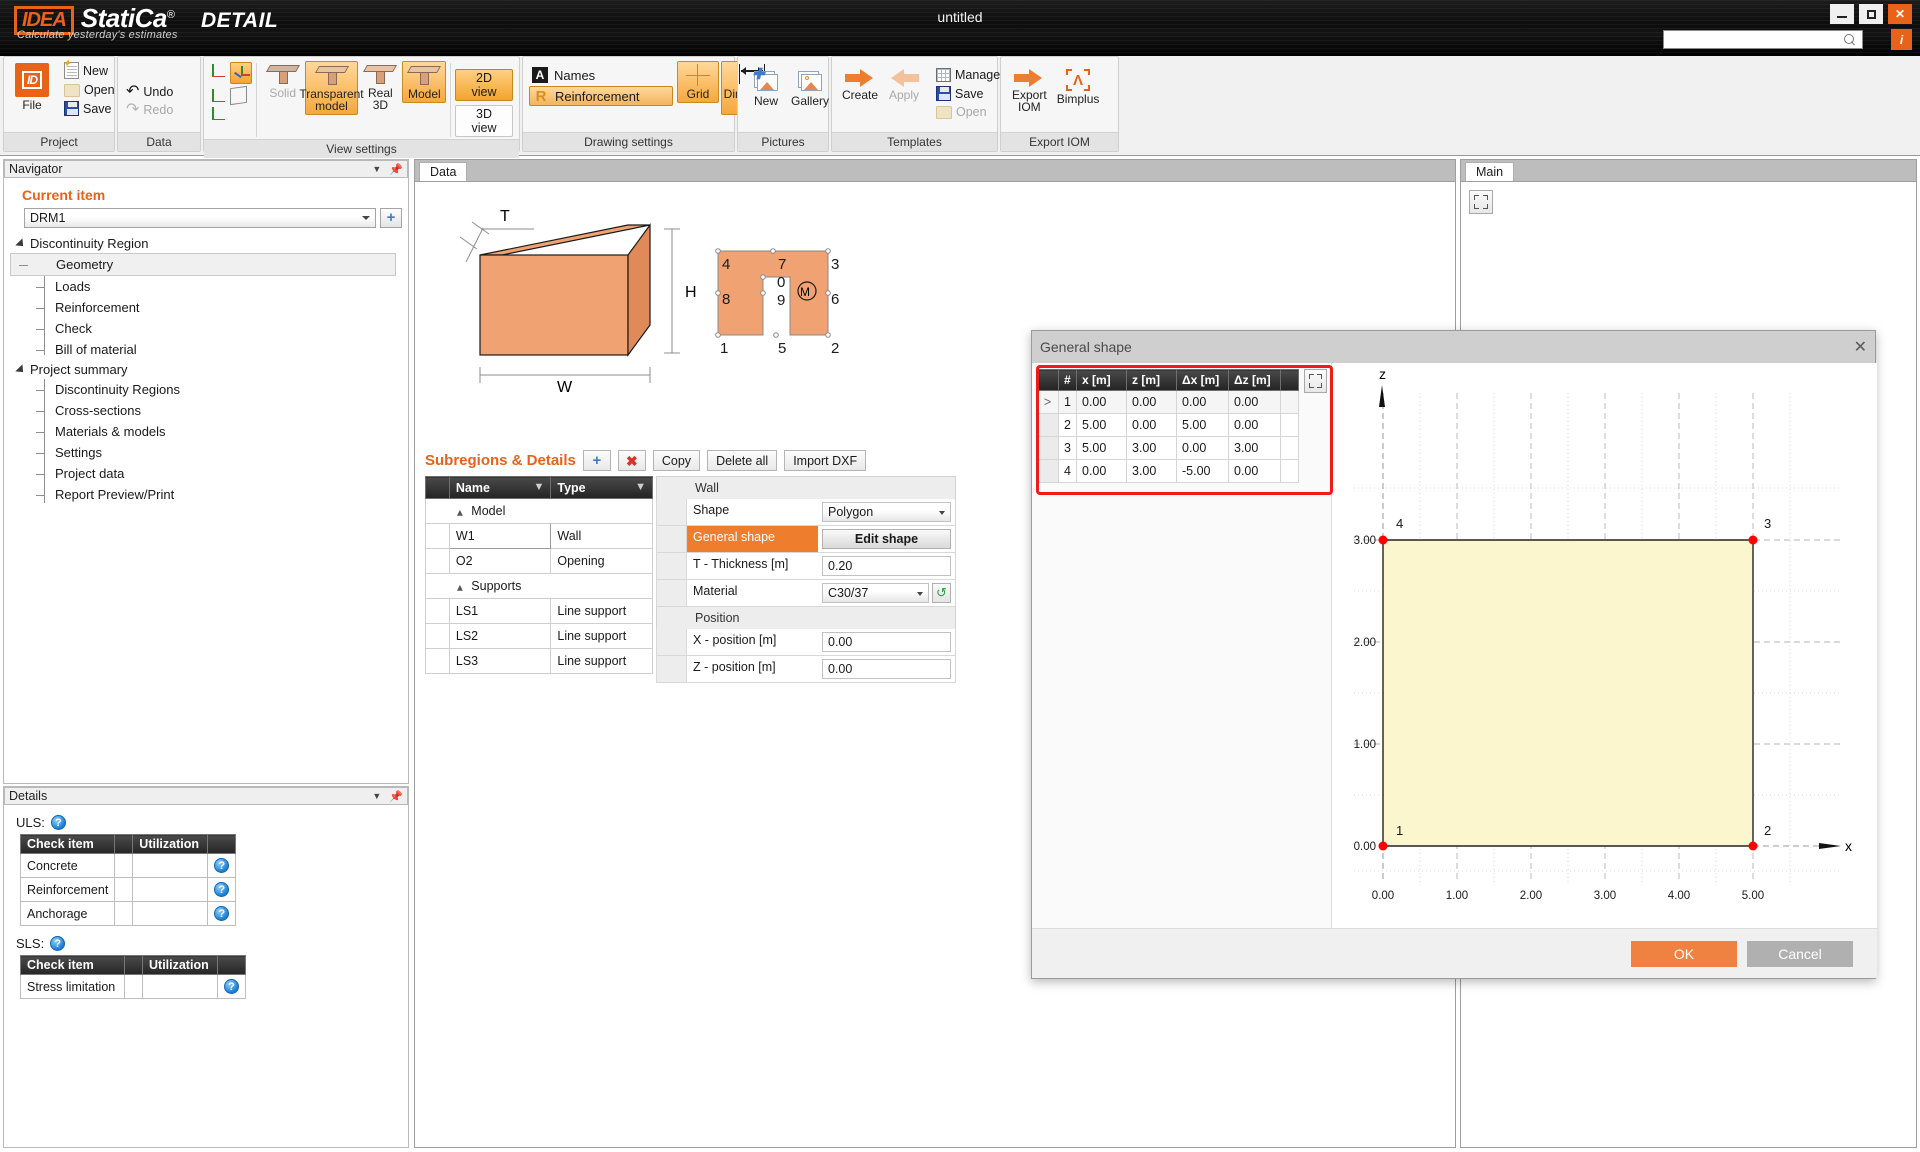  I want to click on sidebar-item-loads: Loads, so click(206, 286).